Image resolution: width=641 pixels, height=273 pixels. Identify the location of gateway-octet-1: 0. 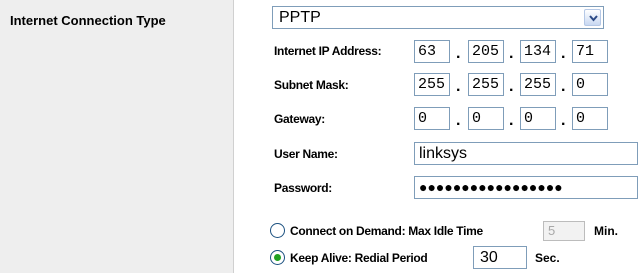
(432, 118).